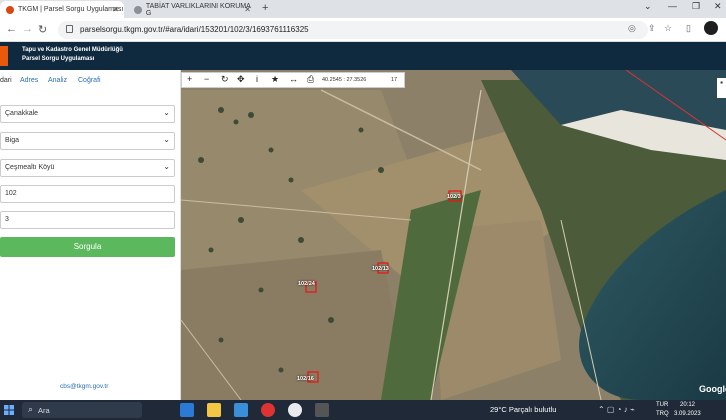  I want to click on input-language: TUR, so click(662, 405).